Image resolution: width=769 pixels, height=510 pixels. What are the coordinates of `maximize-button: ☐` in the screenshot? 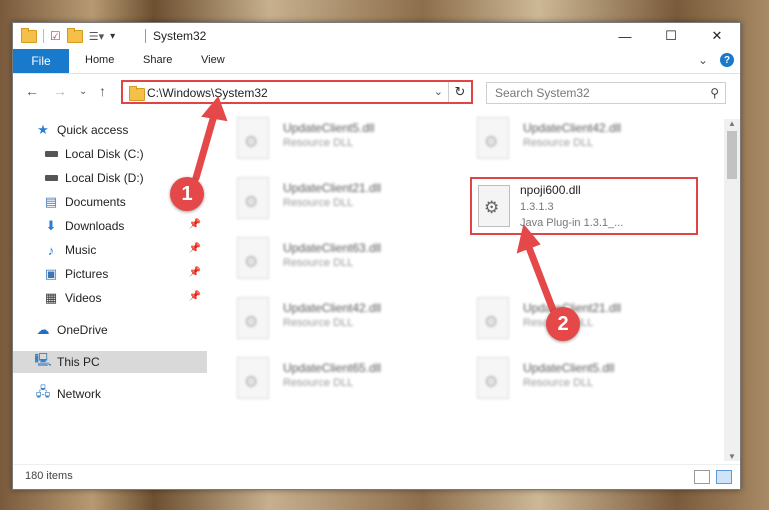 It's located at (671, 36).